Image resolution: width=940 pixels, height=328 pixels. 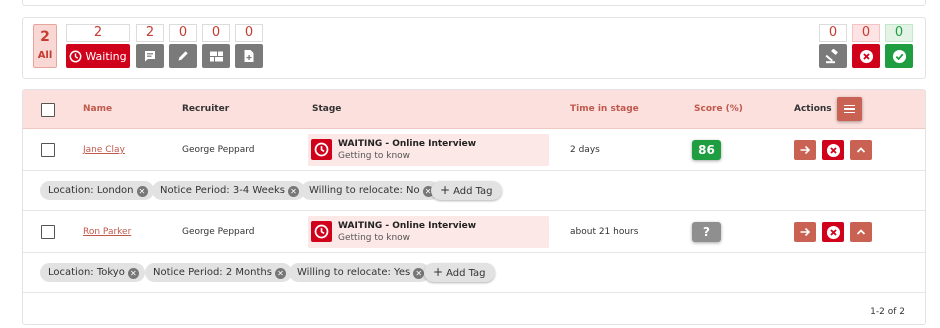 I want to click on header-stage: Stage, so click(x=327, y=109).